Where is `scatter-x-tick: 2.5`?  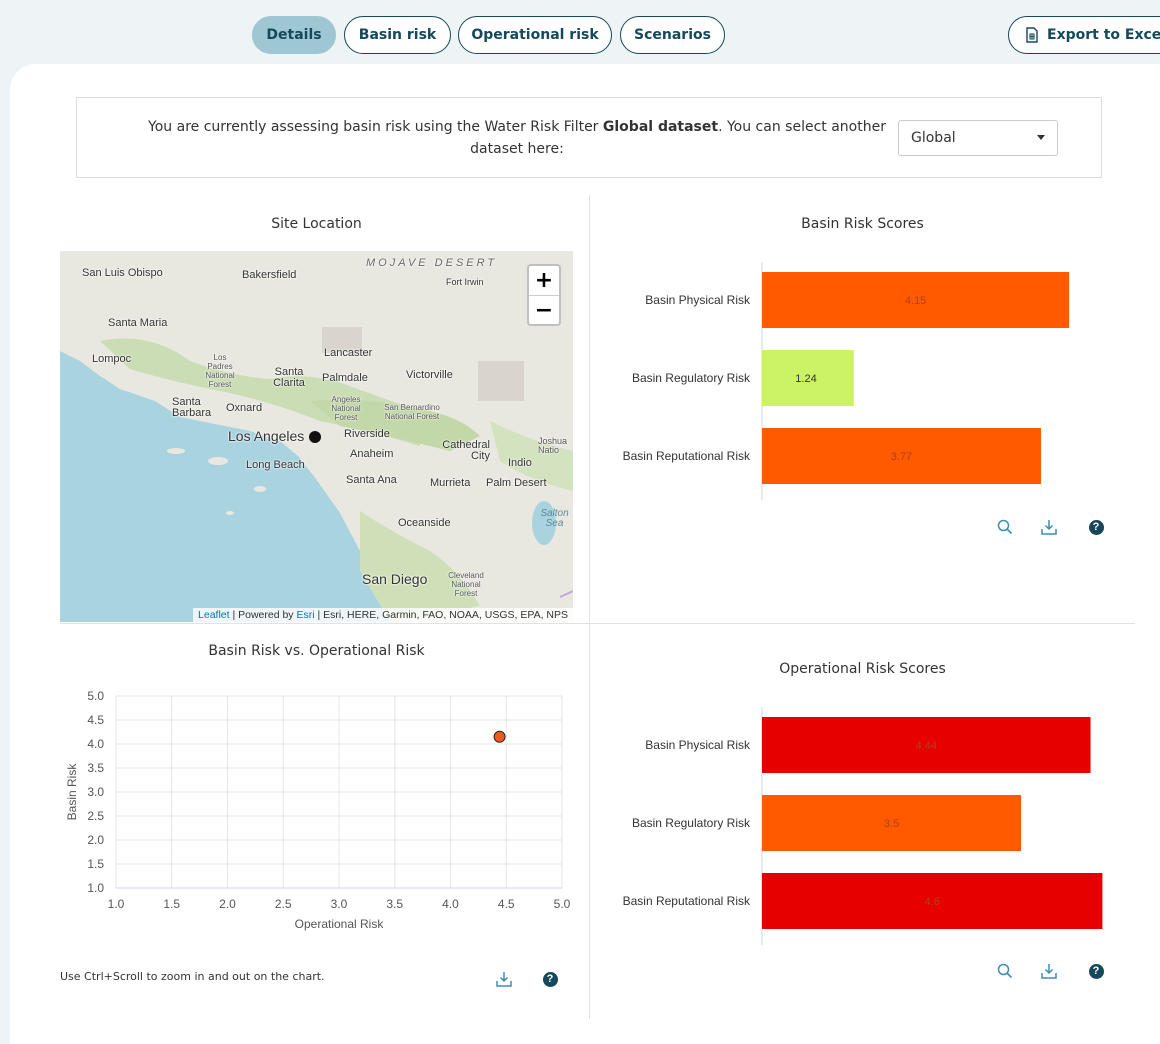
scatter-x-tick: 2.5 is located at coordinates (283, 904).